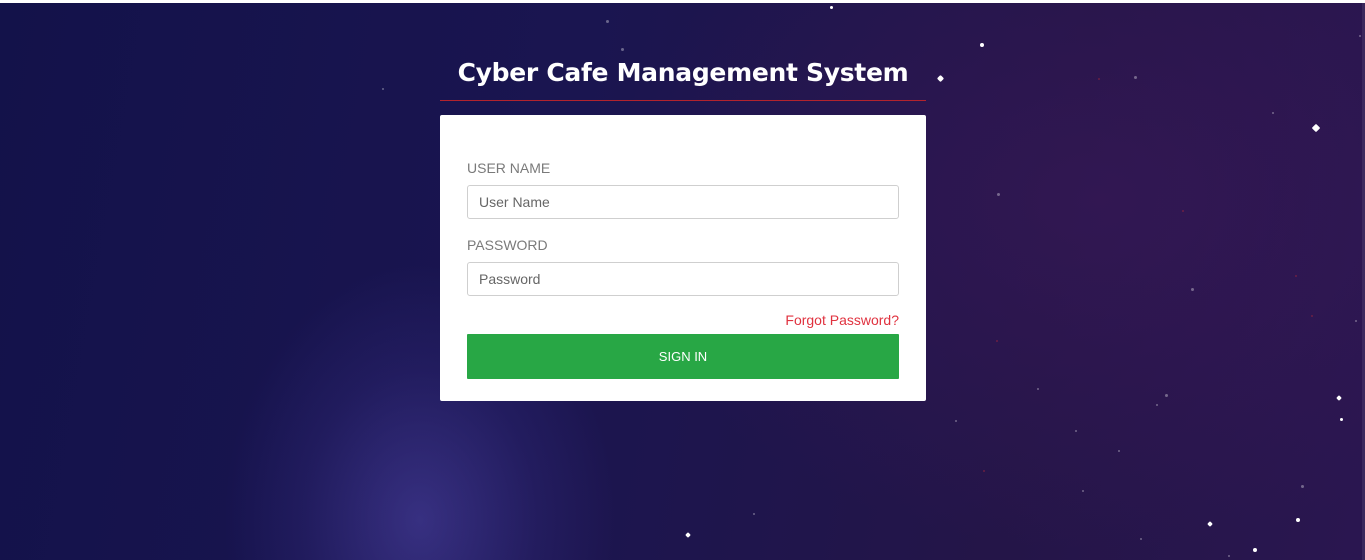 The width and height of the screenshot is (1365, 560). I want to click on forgot-password-link: Forgot Password?, so click(842, 320).